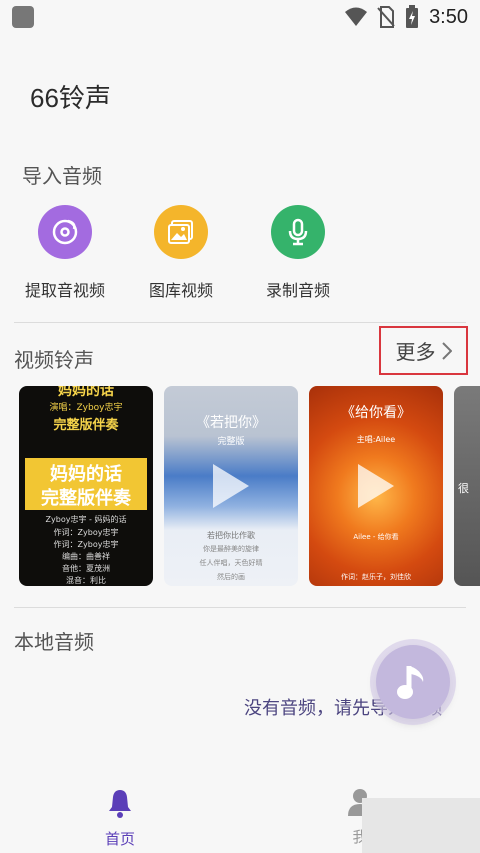 This screenshot has width=480, height=853. I want to click on record-audio-button: 录制音频, so click(298, 253).